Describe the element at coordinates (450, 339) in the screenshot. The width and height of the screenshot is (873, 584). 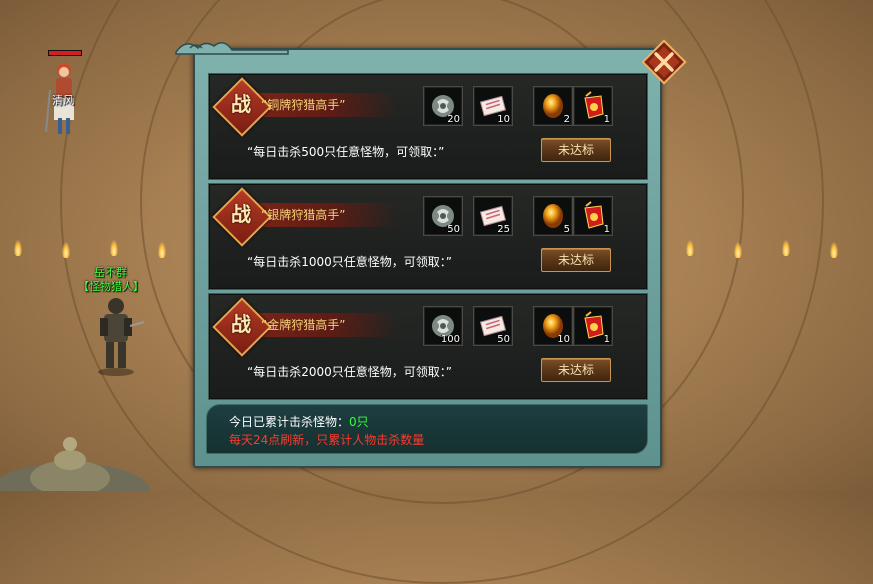
I see `reward-count: 100` at that location.